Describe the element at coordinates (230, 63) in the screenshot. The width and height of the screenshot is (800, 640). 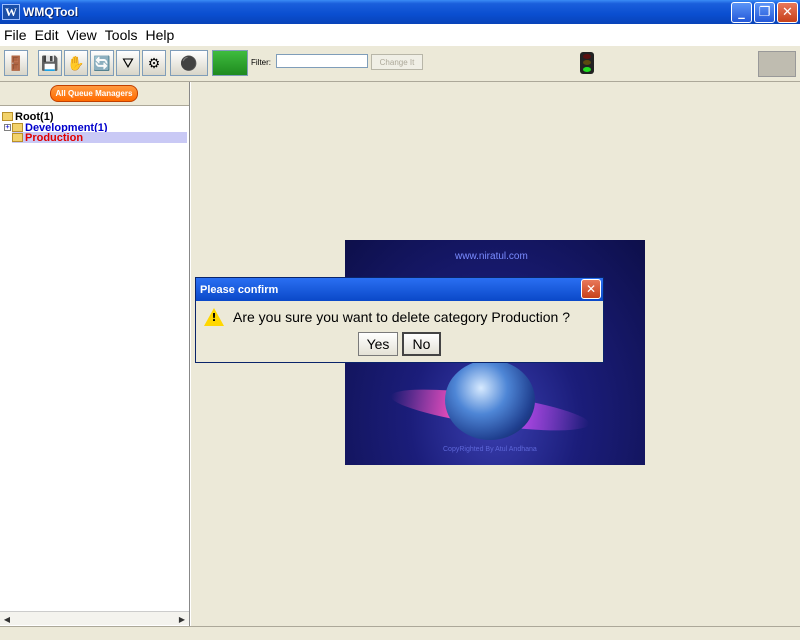
I see `chart-monitor-icon` at that location.